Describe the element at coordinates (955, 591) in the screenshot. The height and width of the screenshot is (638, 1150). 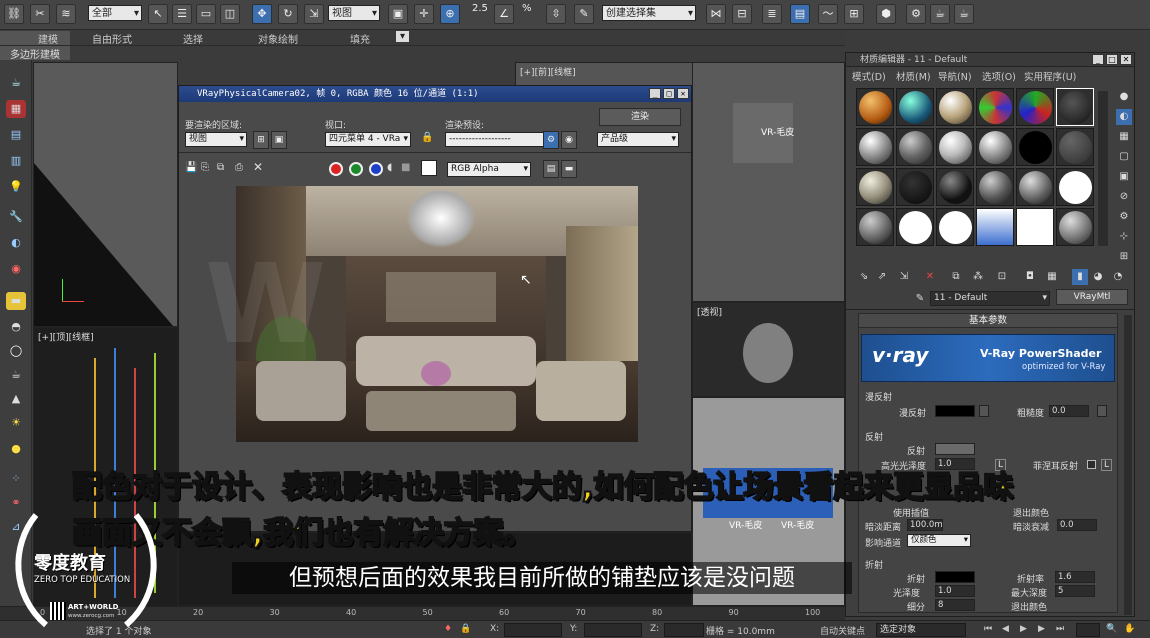
I see `gloss-spinner: 1.0` at that location.